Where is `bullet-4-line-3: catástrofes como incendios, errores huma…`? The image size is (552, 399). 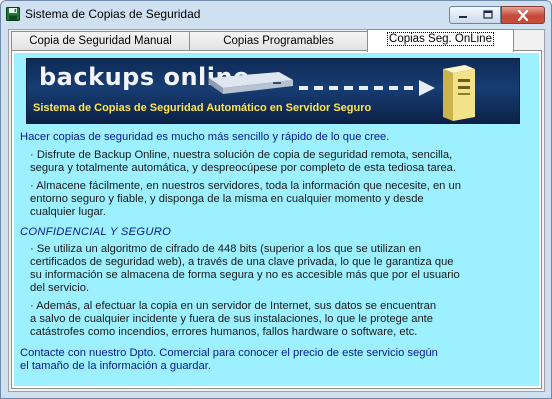 bullet-4-line-3: catástrofes como incendios, errores huma… is located at coordinates (224, 332).